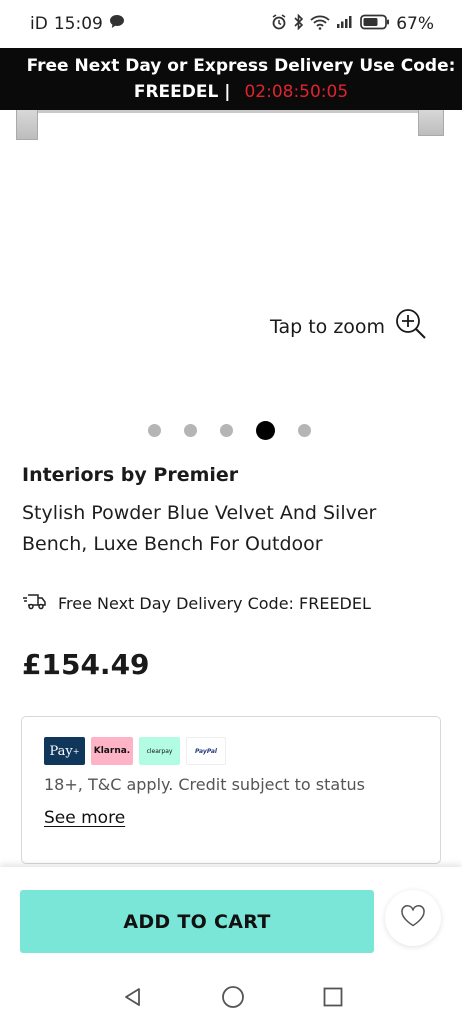 Image resolution: width=462 pixels, height=1024 pixels. I want to click on carrier-label: iD, so click(39, 24).